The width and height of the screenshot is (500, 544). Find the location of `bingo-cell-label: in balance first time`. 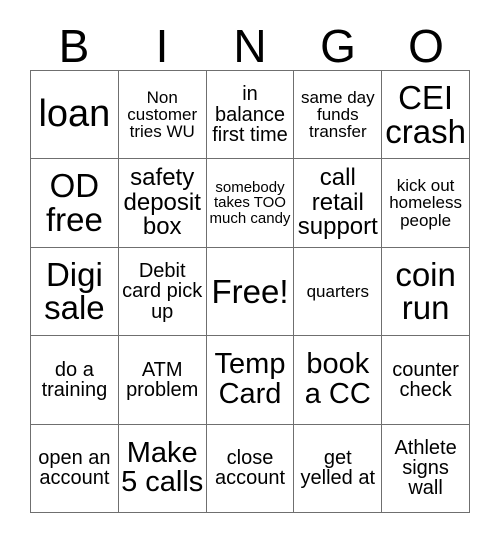

bingo-cell-label: in balance first time is located at coordinates (250, 114).